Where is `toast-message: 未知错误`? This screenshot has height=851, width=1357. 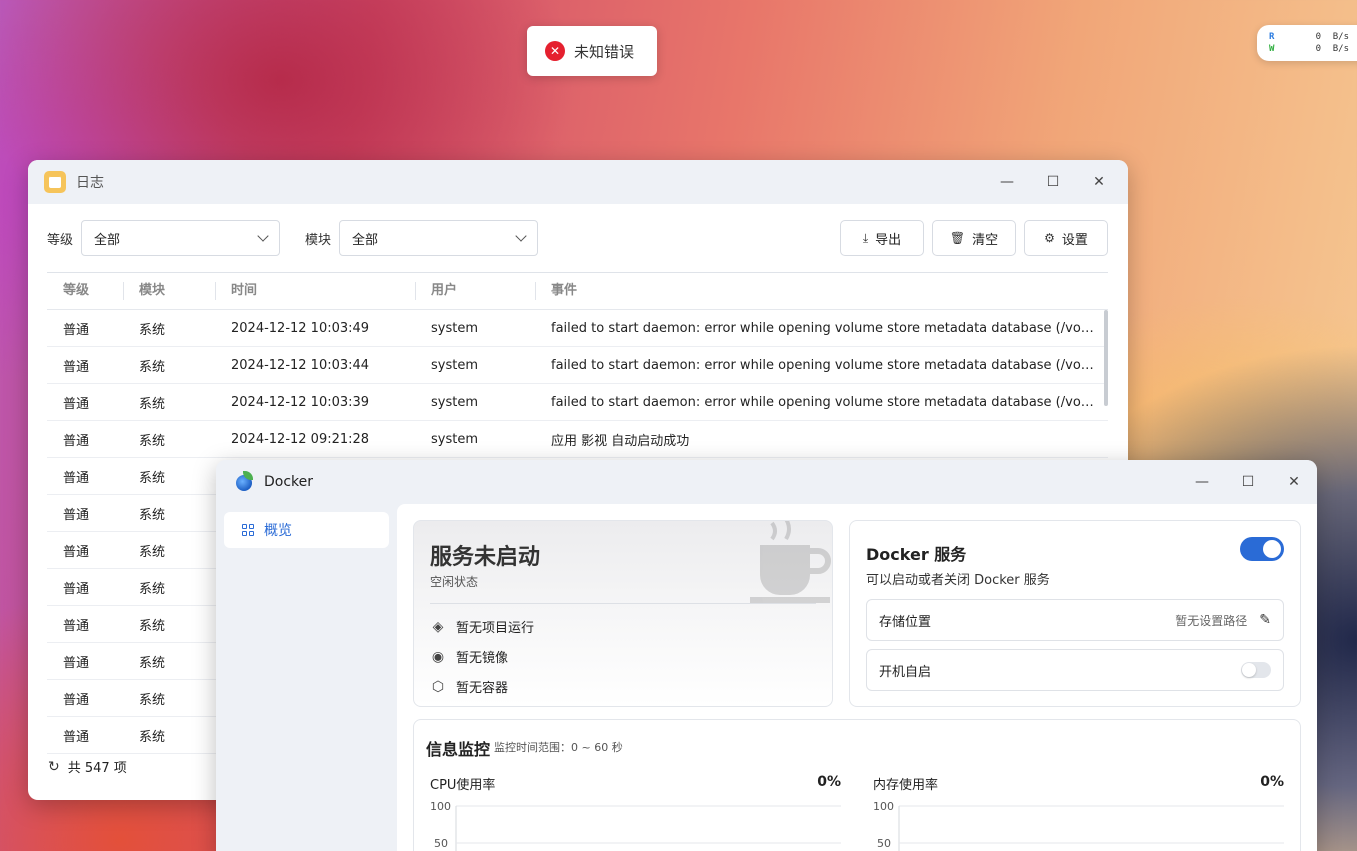
toast-message: 未知错误 is located at coordinates (604, 51).